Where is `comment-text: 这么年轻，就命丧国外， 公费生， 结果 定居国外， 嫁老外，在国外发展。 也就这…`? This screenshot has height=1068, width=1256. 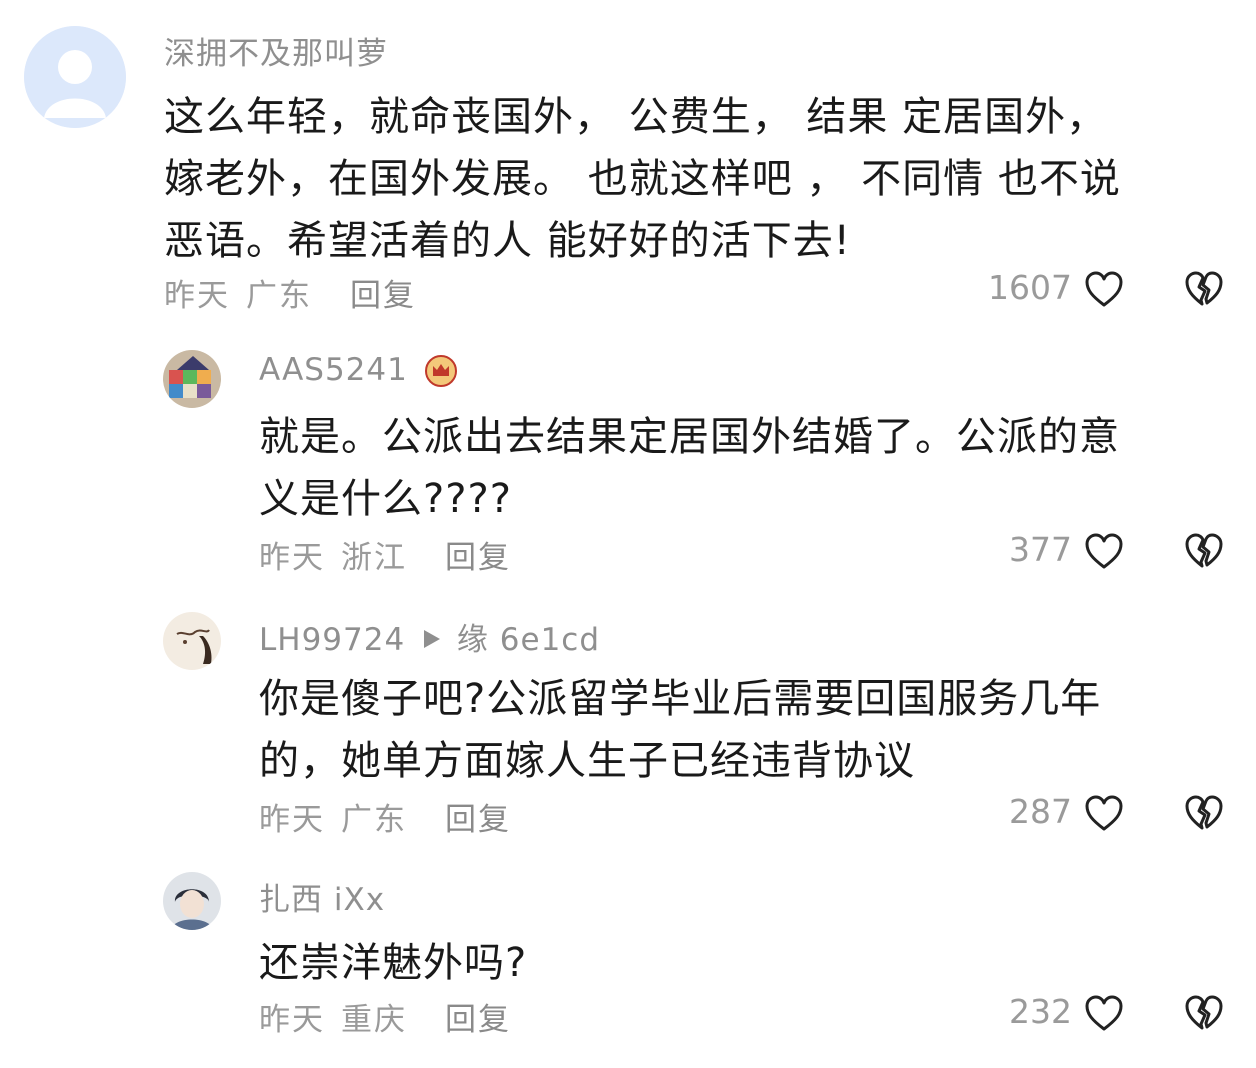 comment-text: 这么年轻，就命丧国外， 公费生， 结果 定居国外， 嫁老外，在国外发展。 也就这… is located at coordinates (694, 179).